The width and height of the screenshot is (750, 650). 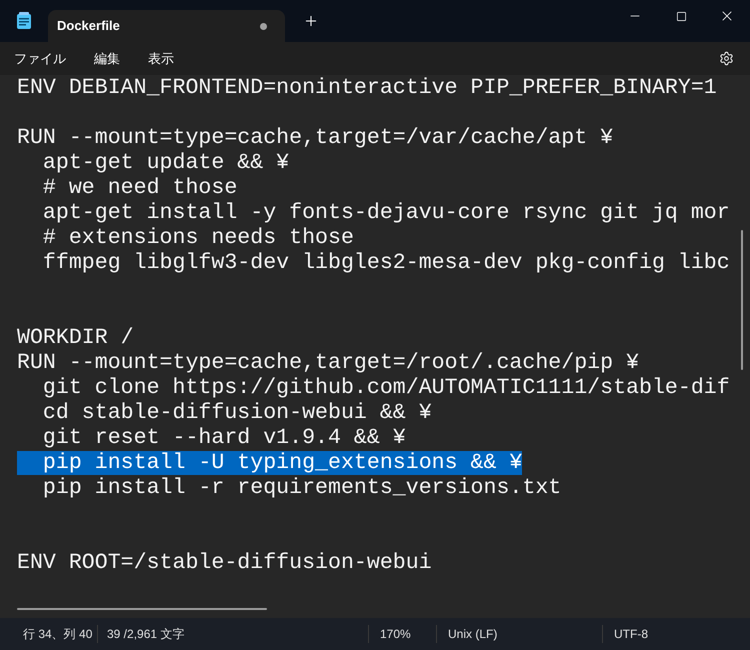 I want to click on code-line: apt-get update && ¥, so click(x=166, y=163).